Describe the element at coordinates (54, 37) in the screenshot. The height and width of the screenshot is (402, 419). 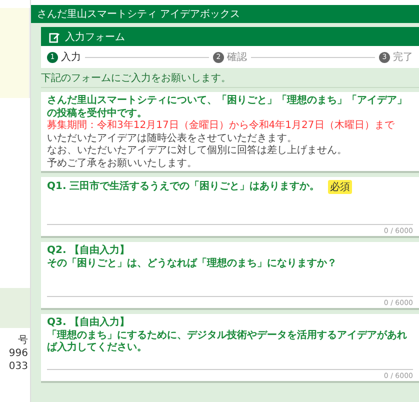
I see `edit-icon` at that location.